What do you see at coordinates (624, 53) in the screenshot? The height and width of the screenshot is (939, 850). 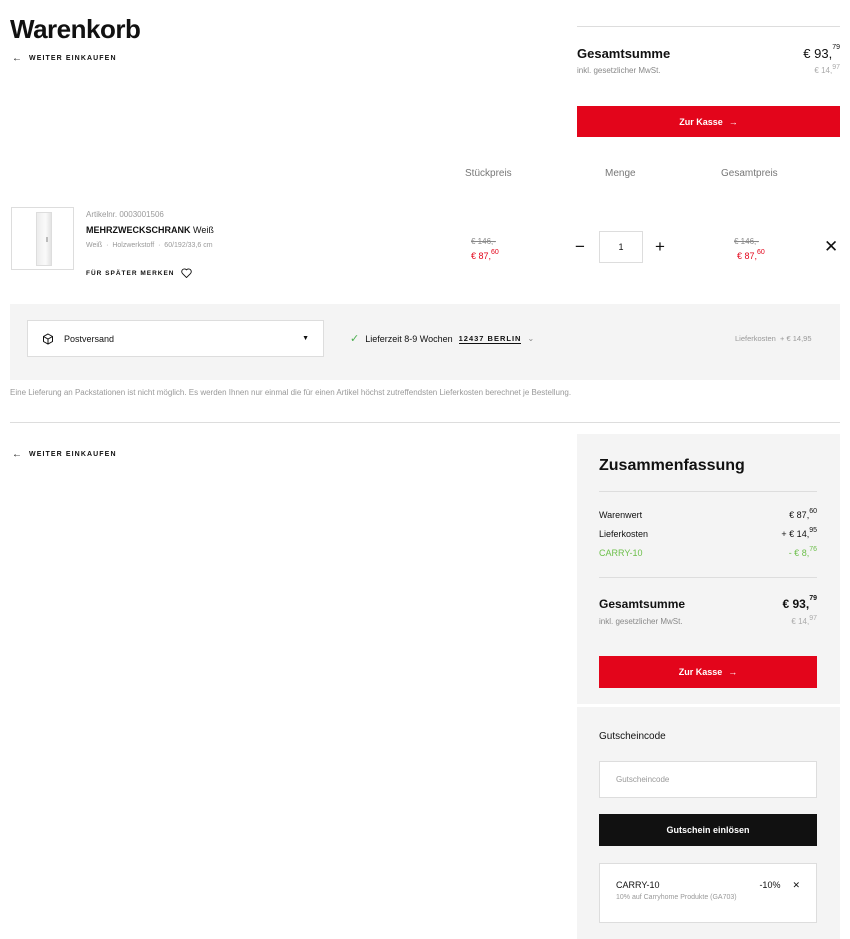 I see `total-label: Gesamtsumme` at bounding box center [624, 53].